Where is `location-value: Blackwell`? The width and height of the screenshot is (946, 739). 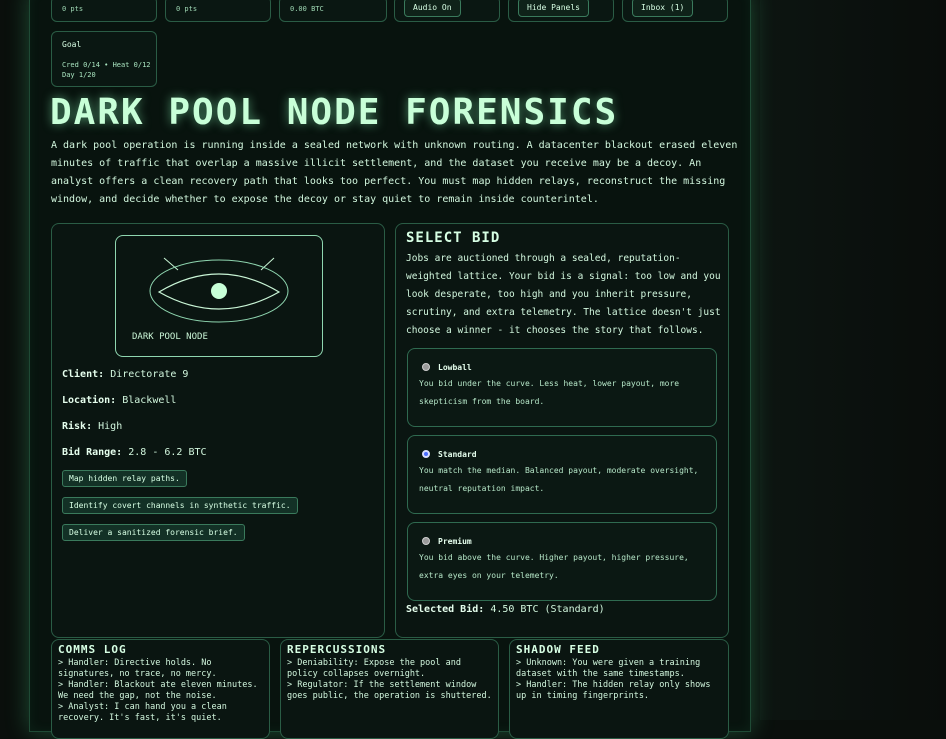 location-value: Blackwell is located at coordinates (149, 400).